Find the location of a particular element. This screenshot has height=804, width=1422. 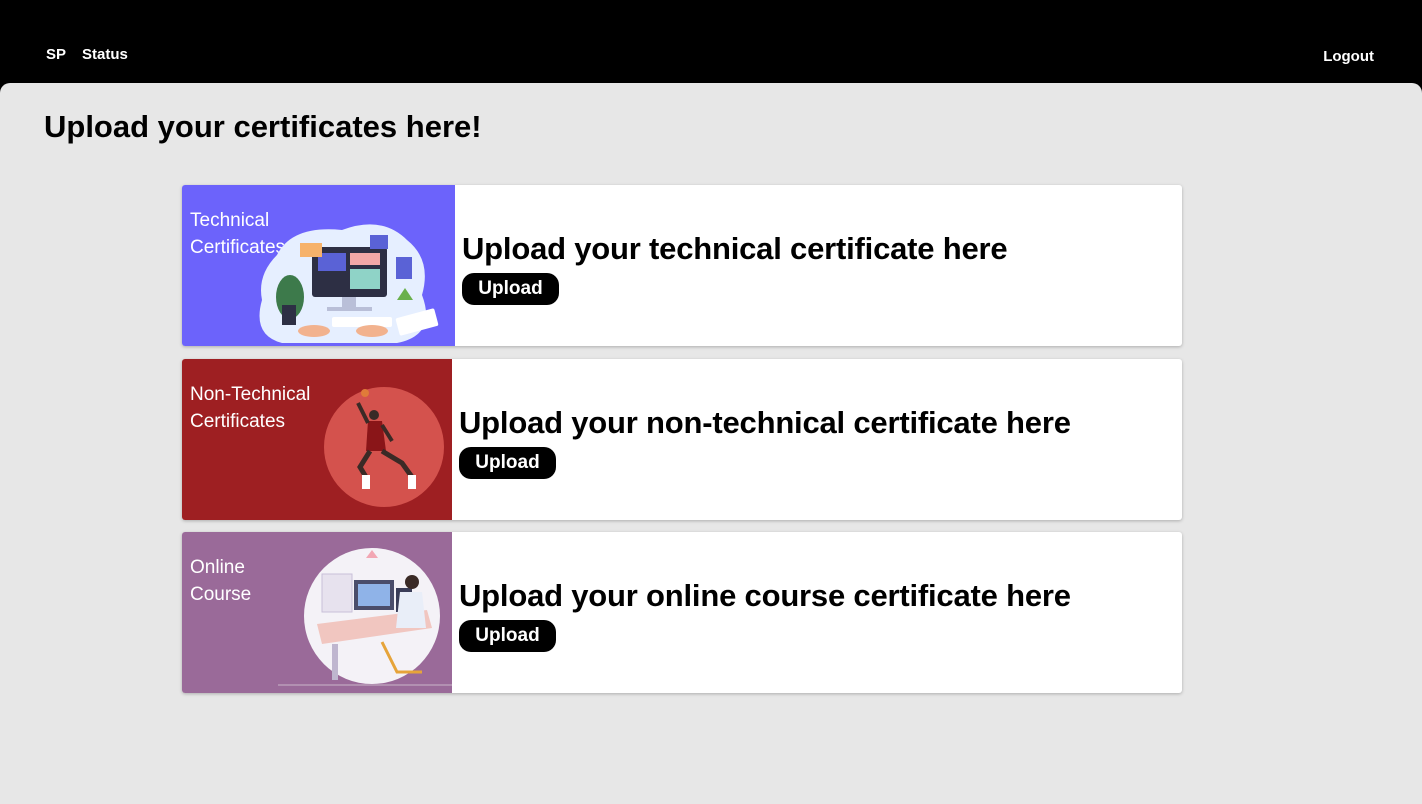

top-navbar: SP Status Logout is located at coordinates (711, 42).